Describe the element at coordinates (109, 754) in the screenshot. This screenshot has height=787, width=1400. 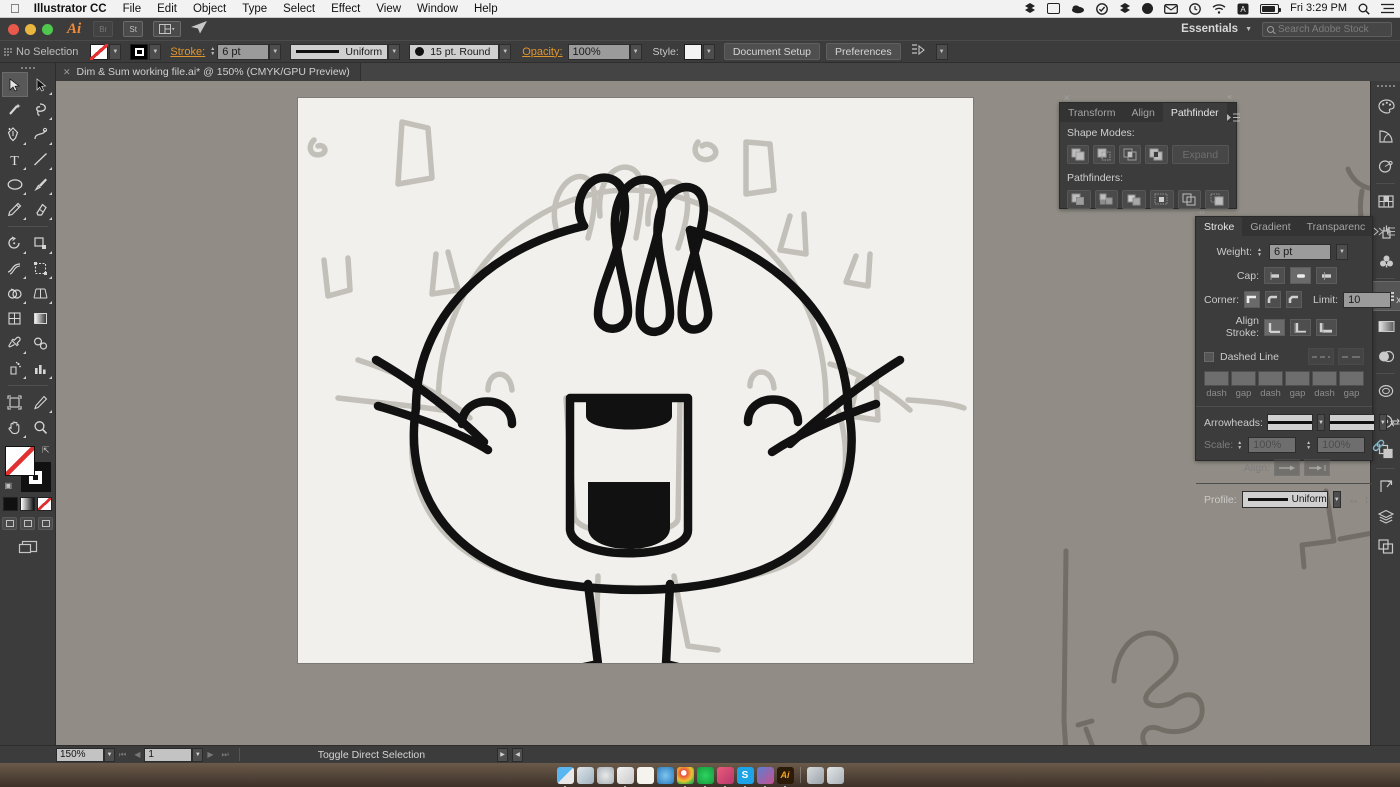
I see `zoom-dropdown-arrow: ▼` at that location.